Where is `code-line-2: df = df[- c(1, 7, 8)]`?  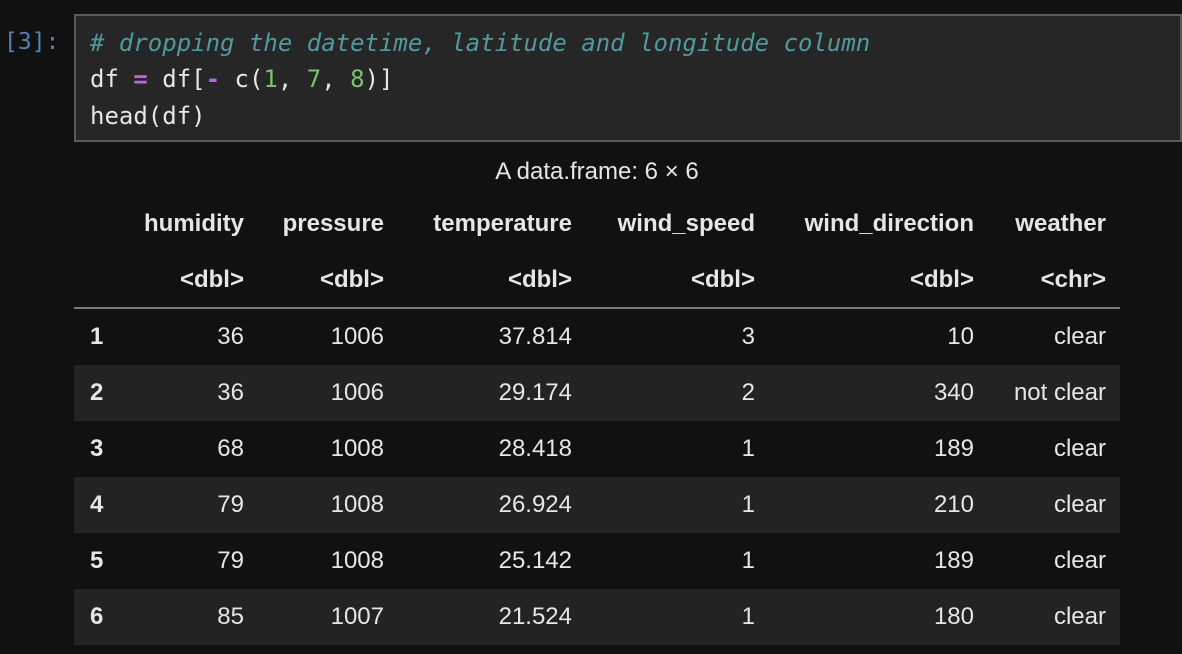 code-line-2: df = df[- c(1, 7, 8)] is located at coordinates (242, 79).